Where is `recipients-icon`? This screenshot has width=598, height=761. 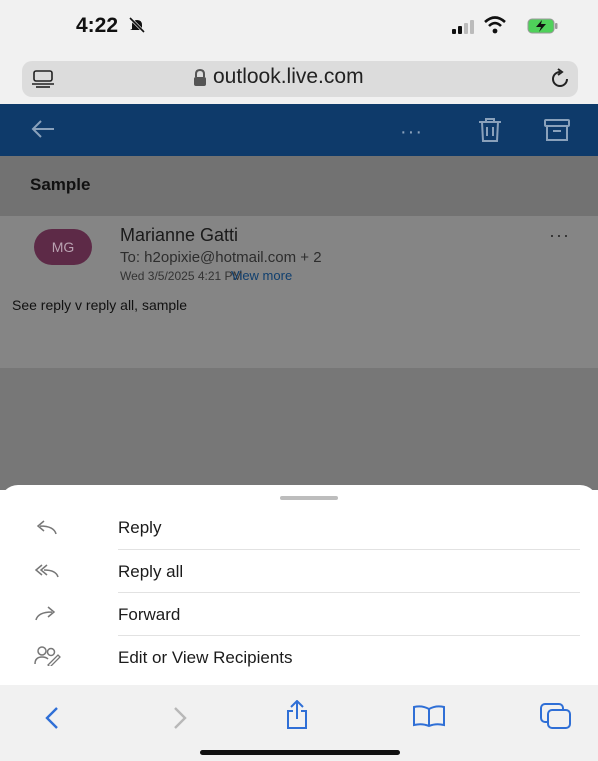
recipients-icon is located at coordinates (47, 656).